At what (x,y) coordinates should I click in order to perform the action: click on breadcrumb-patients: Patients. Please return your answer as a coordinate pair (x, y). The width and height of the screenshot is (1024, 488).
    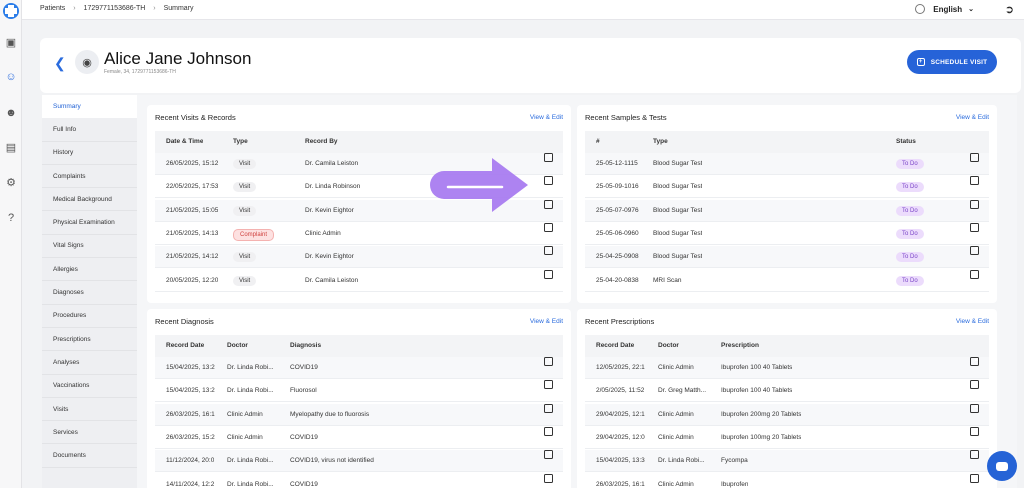
    Looking at the image, I should click on (52, 8).